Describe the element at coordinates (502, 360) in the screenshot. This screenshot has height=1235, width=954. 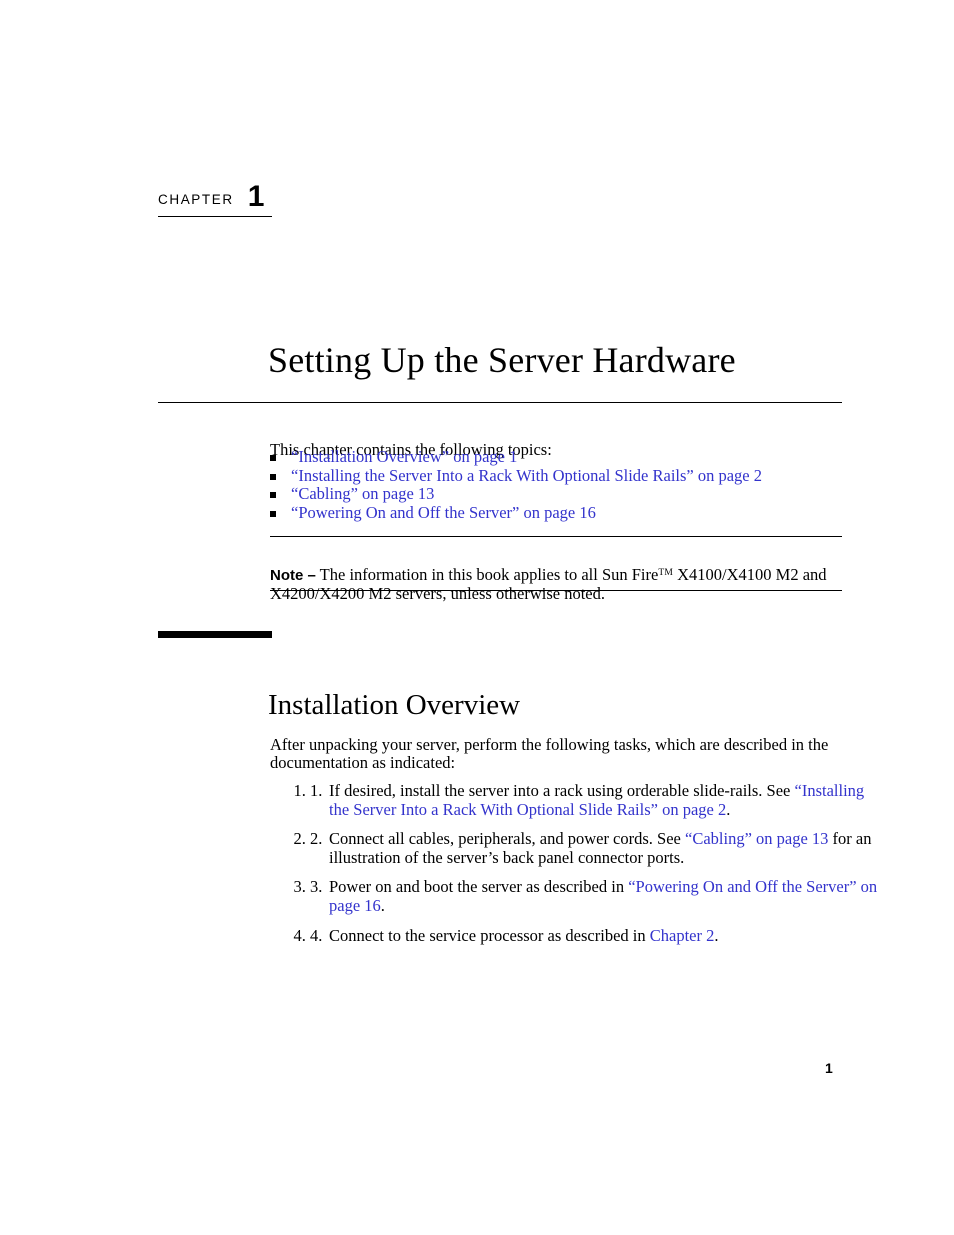
I see `page-title: Setting Up the Server Hardware` at that location.